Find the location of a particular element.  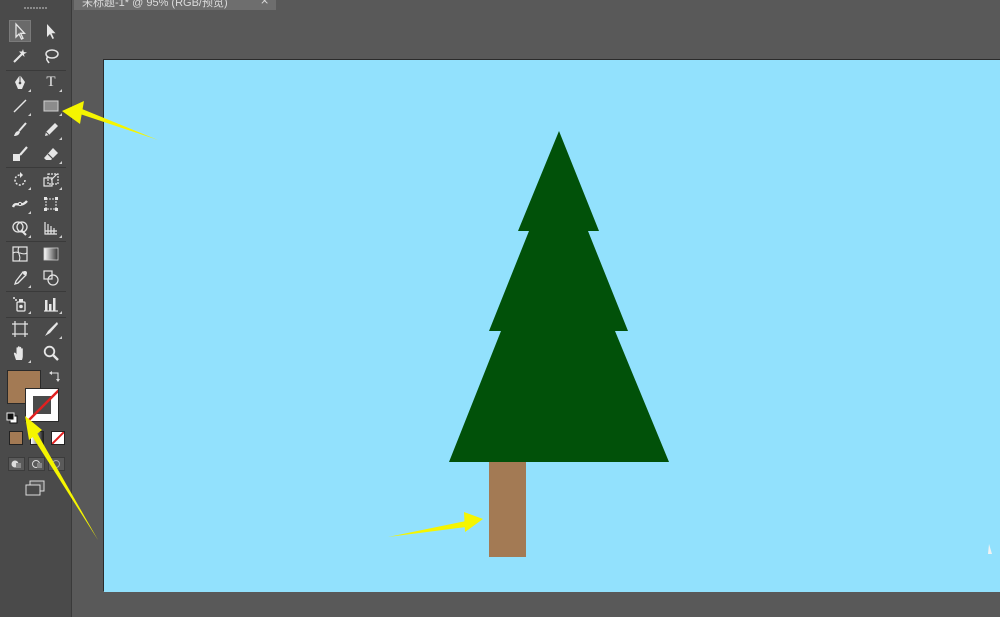

blob-brush-icon is located at coordinates (20, 153).